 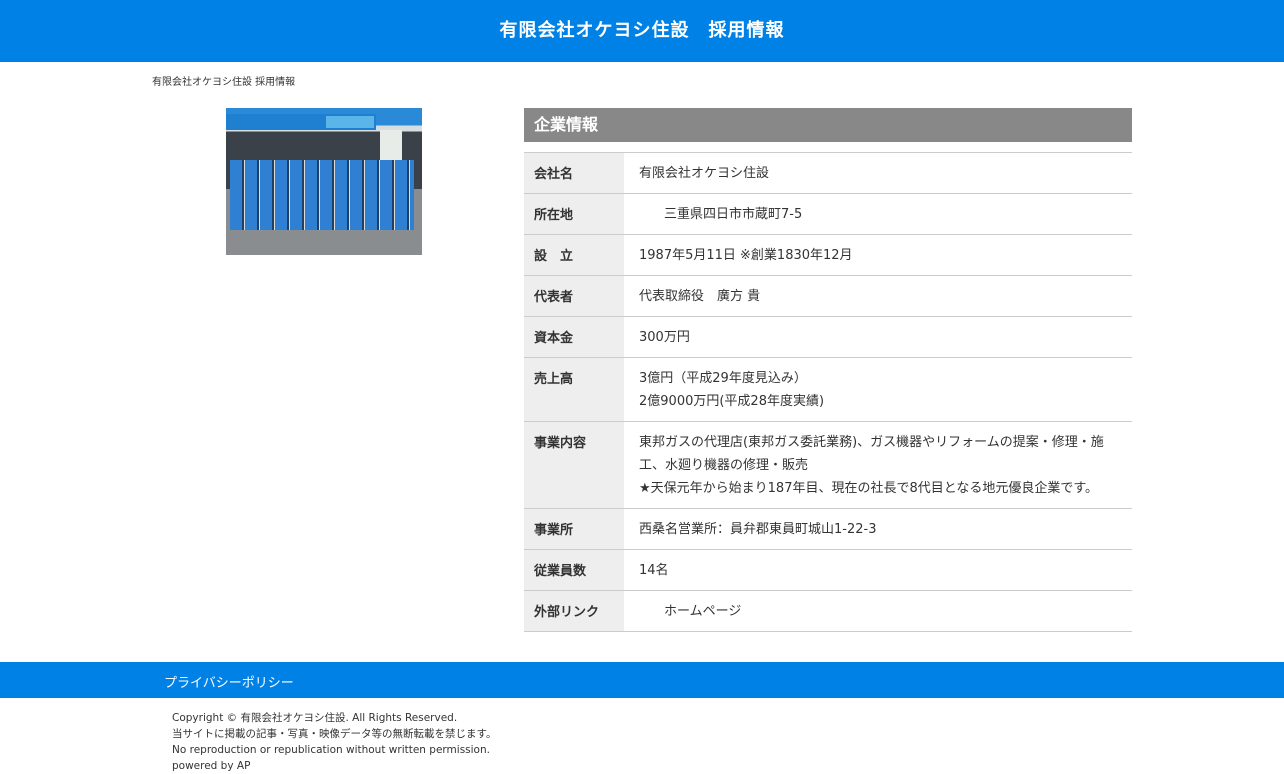 I want to click on homepage-link: ホームページ, so click(x=702, y=611).